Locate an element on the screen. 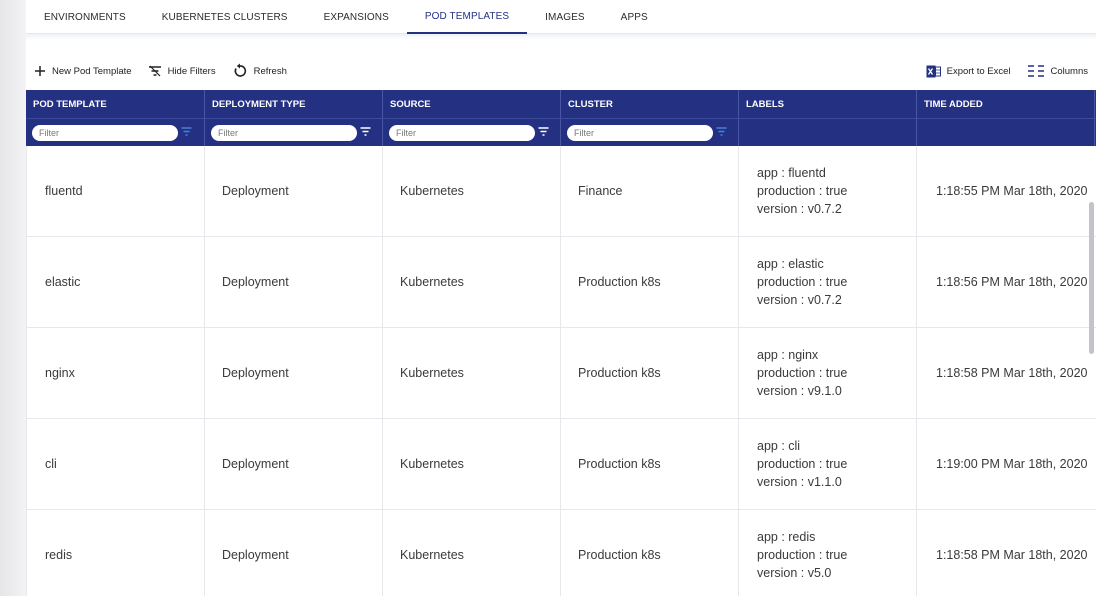 Image resolution: width=1096 pixels, height=596 pixels. tab-environments: ENVIRONMENTS is located at coordinates (85, 17).